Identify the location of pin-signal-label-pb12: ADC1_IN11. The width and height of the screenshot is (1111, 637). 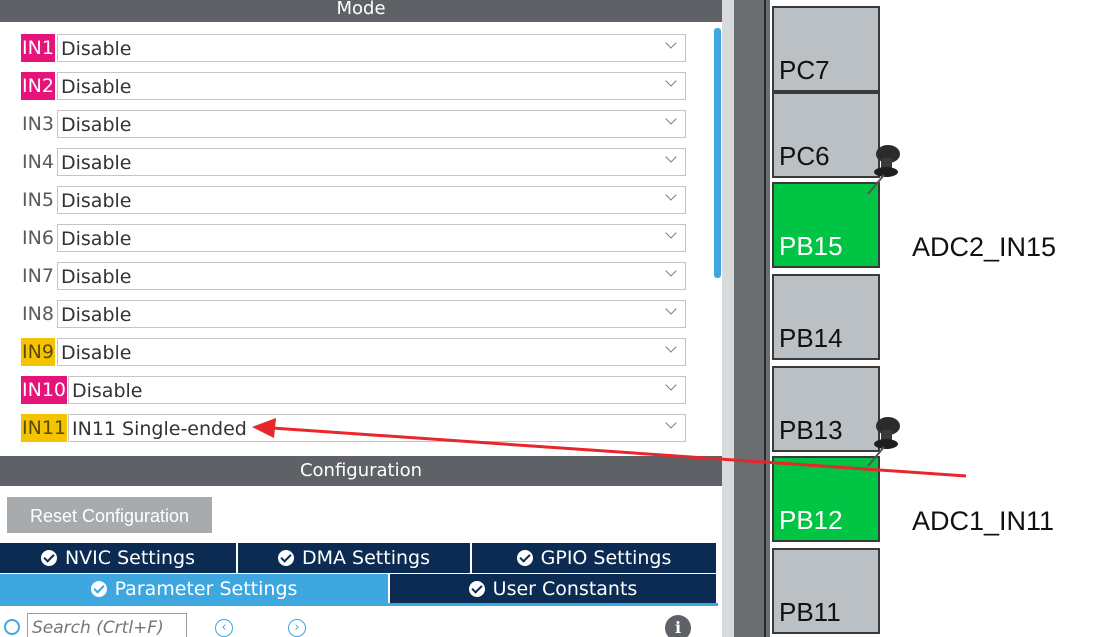
(983, 521).